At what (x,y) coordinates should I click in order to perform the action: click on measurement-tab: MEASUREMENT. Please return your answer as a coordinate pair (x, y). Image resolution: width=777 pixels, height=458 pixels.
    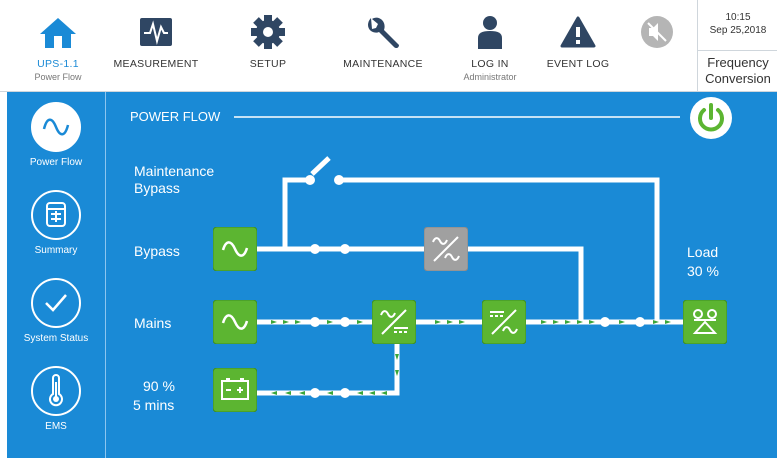
    Looking at the image, I should click on (156, 45).